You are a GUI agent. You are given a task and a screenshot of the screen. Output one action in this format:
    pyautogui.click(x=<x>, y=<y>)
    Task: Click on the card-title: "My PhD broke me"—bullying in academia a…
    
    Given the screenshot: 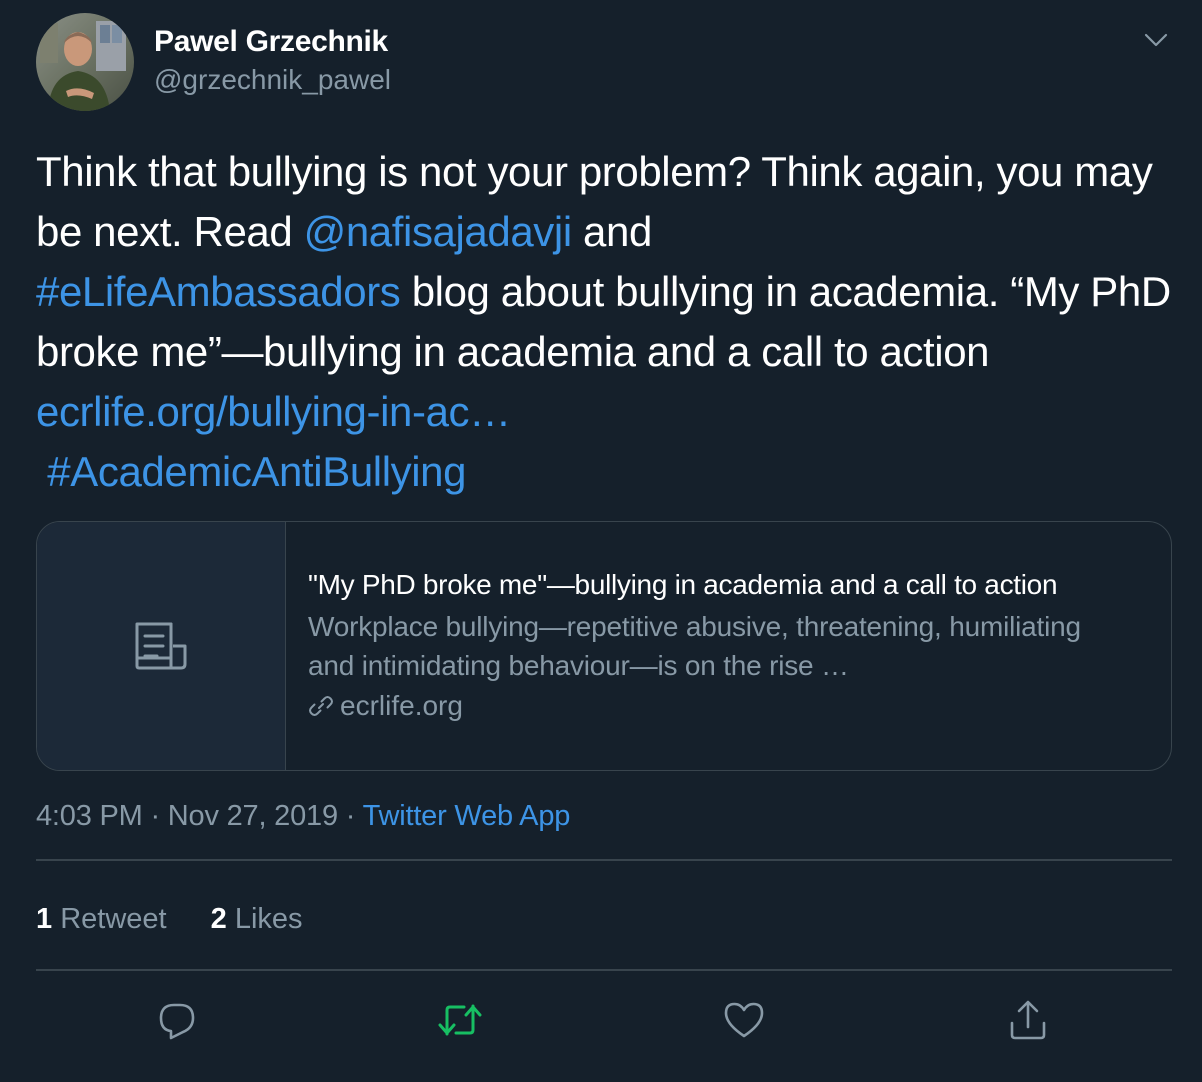 What is the action you would take?
    pyautogui.click(x=683, y=584)
    